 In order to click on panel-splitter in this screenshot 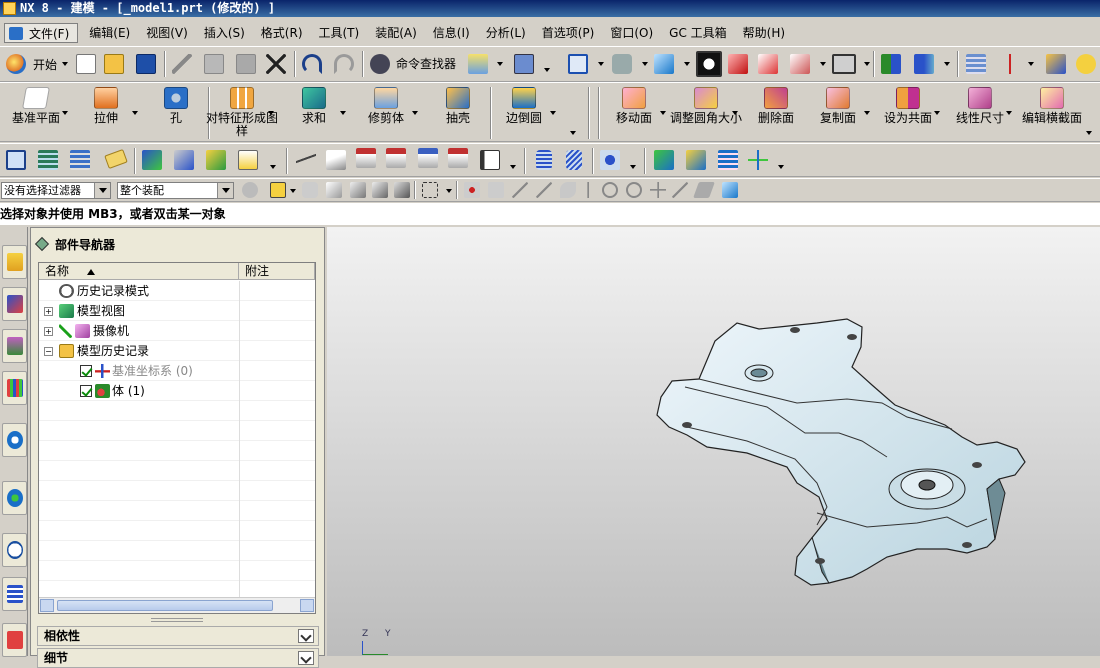, I will do `click(177, 620)`.